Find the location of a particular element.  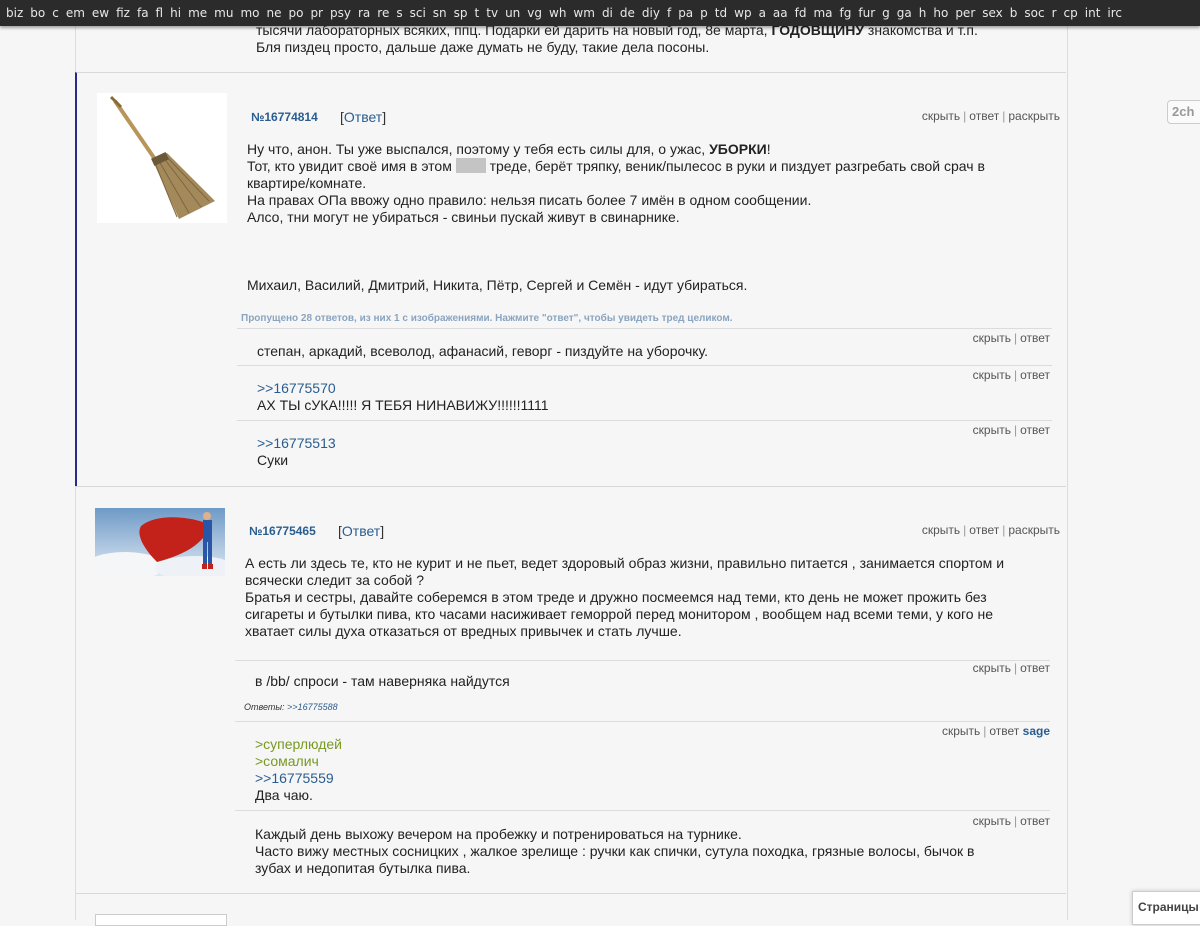

board-link-fg: fg is located at coordinates (846, 13).